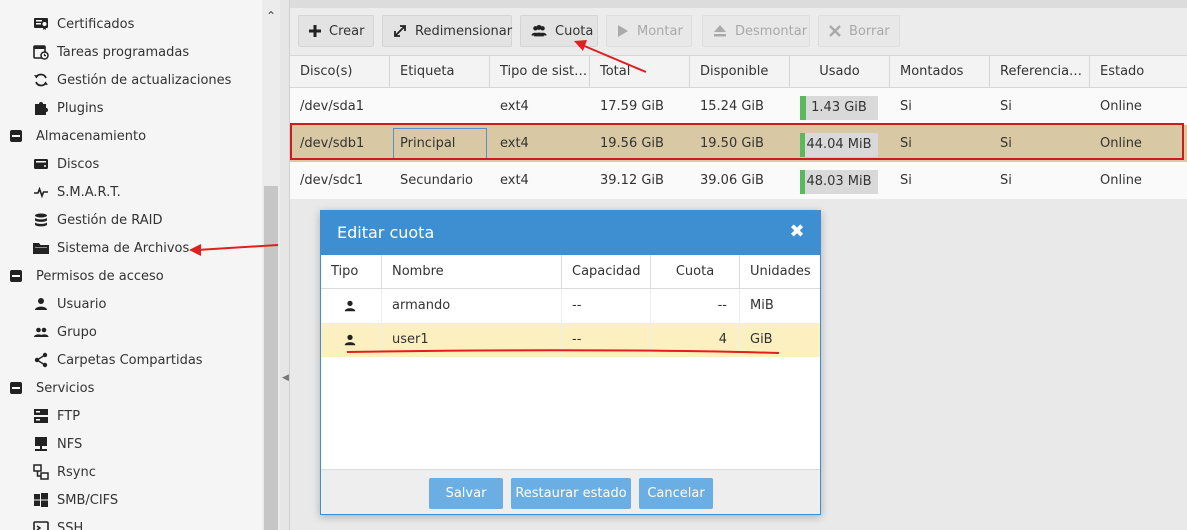  What do you see at coordinates (41, 416) in the screenshot?
I see `server-icon` at bounding box center [41, 416].